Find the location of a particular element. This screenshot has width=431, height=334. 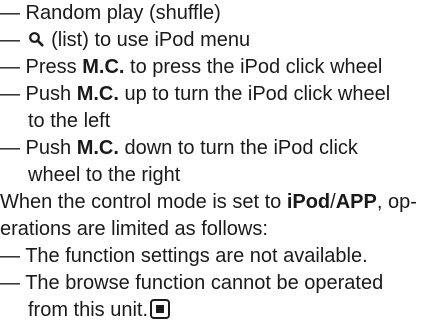

paragraph-line-2: erations are limited as follows: is located at coordinates (134, 229).